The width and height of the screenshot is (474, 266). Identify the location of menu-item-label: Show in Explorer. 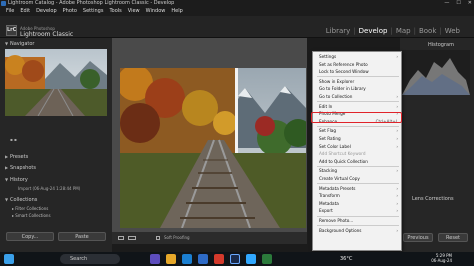
(337, 81).